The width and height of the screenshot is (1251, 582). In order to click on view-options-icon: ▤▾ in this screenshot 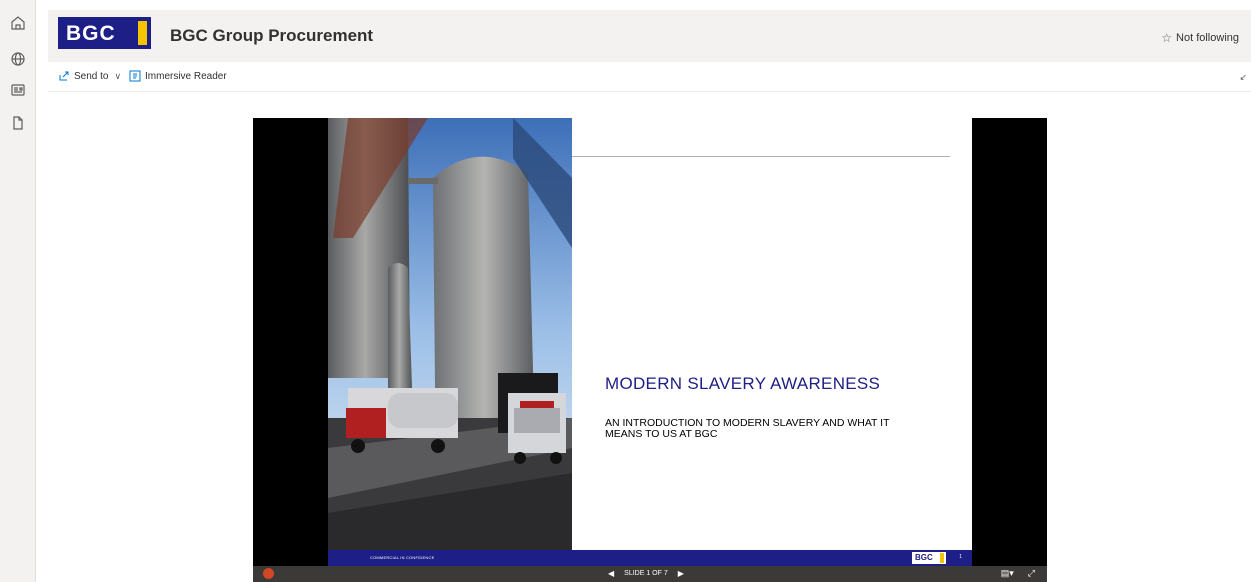, I will do `click(1007, 573)`.